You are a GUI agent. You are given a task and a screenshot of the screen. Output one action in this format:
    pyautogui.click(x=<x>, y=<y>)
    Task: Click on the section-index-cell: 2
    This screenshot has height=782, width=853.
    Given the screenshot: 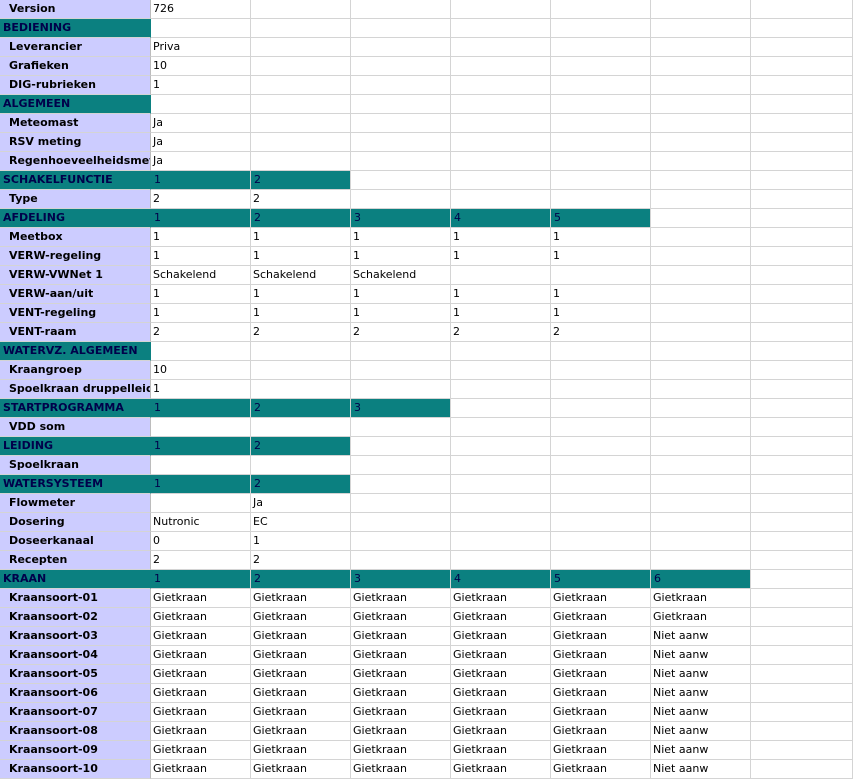 What is the action you would take?
    pyautogui.click(x=301, y=484)
    